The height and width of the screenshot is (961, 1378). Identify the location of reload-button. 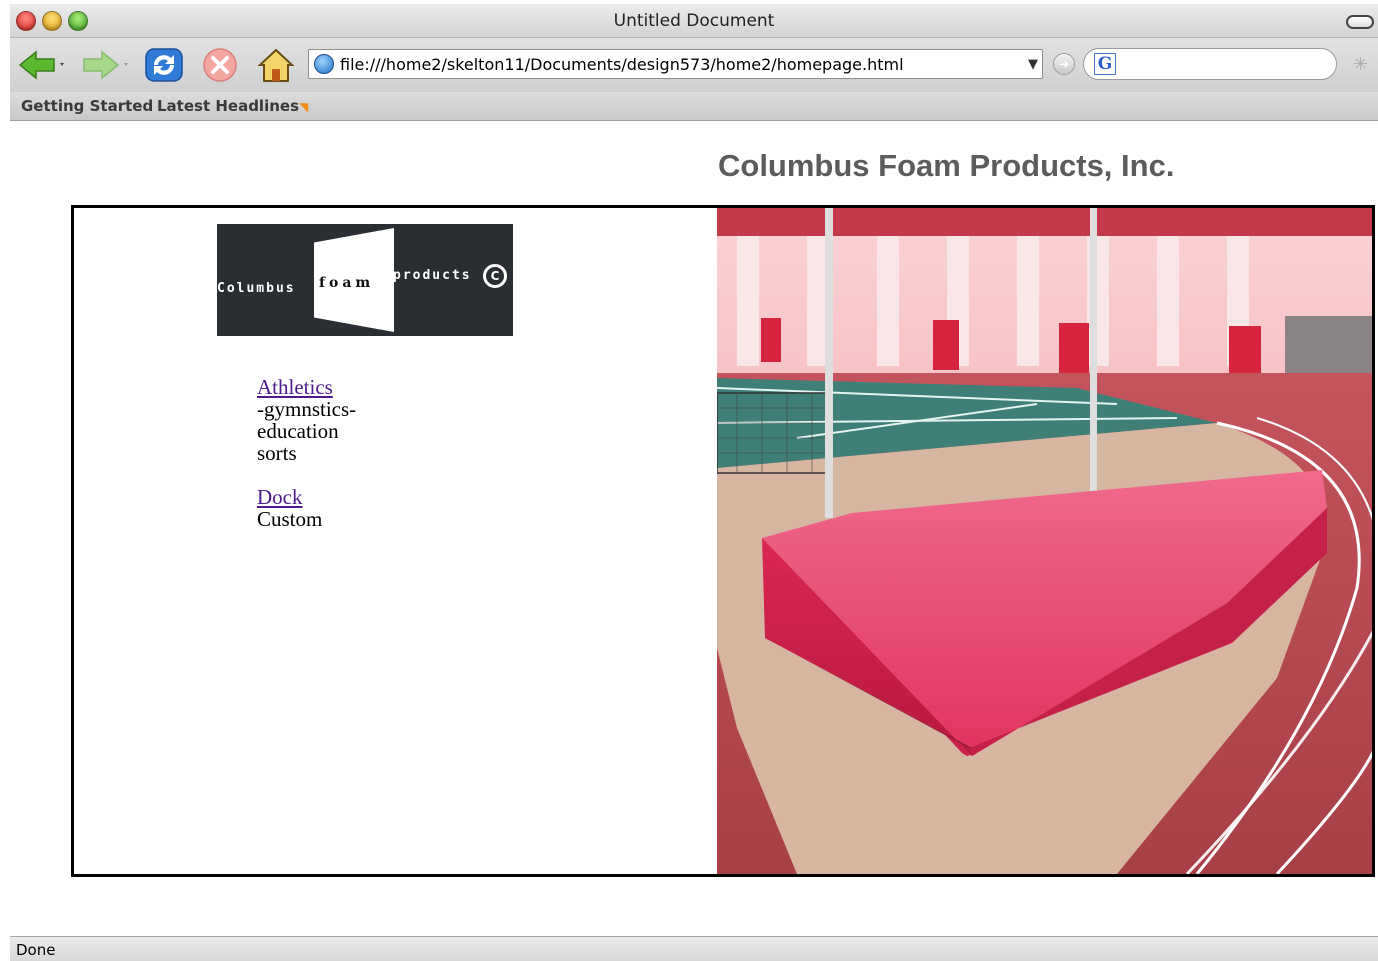
(164, 65).